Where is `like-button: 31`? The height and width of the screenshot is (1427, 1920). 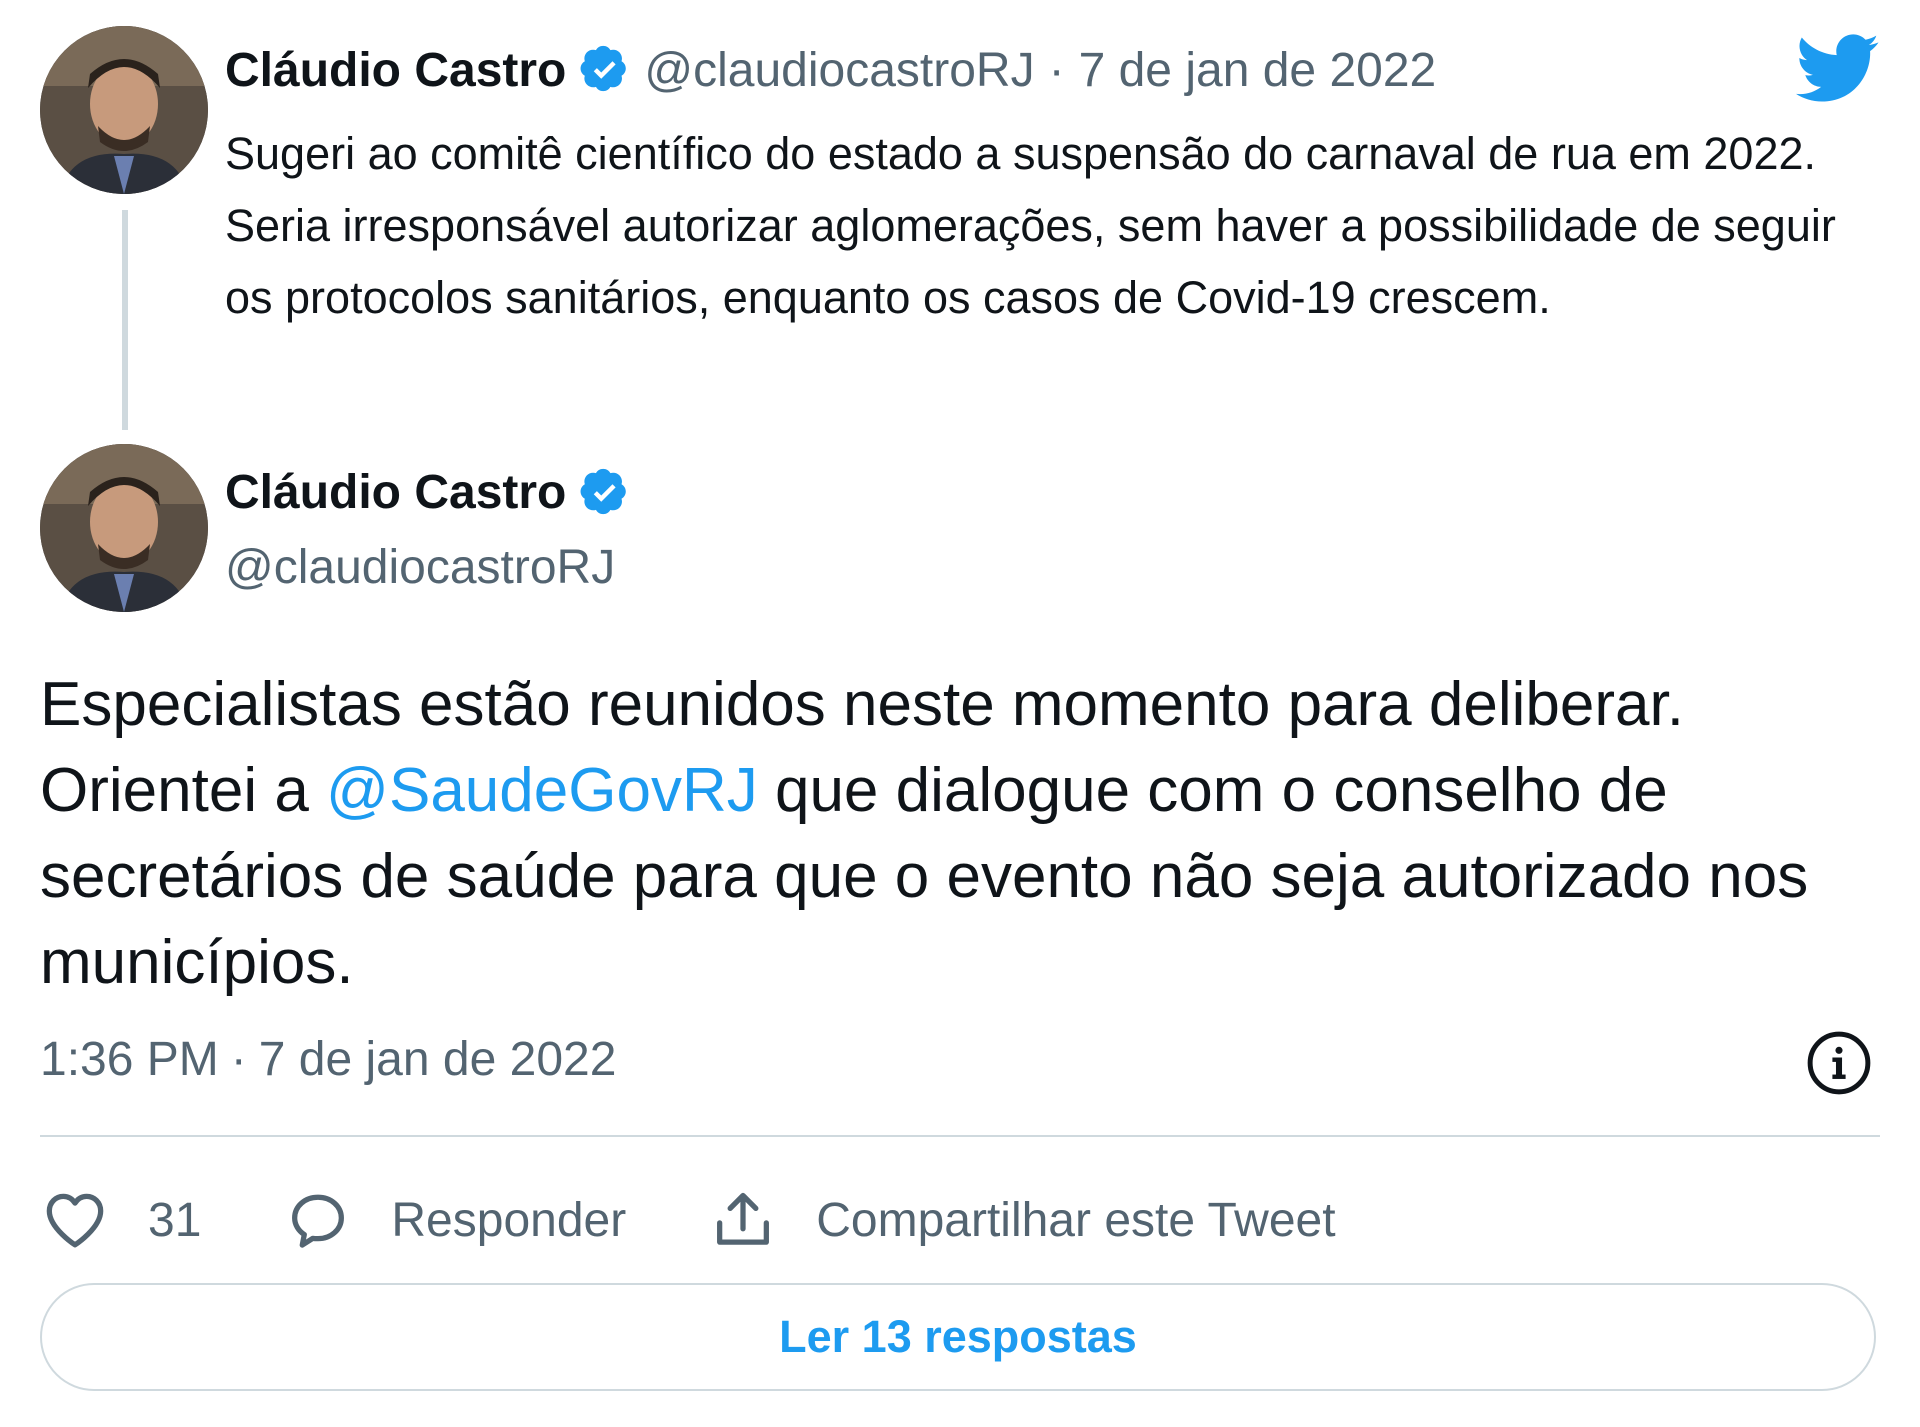 like-button: 31 is located at coordinates (120, 1220).